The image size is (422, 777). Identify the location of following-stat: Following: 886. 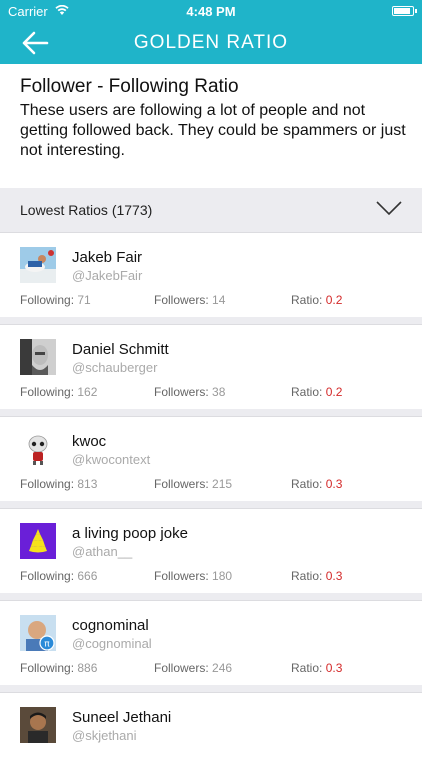
(58, 668).